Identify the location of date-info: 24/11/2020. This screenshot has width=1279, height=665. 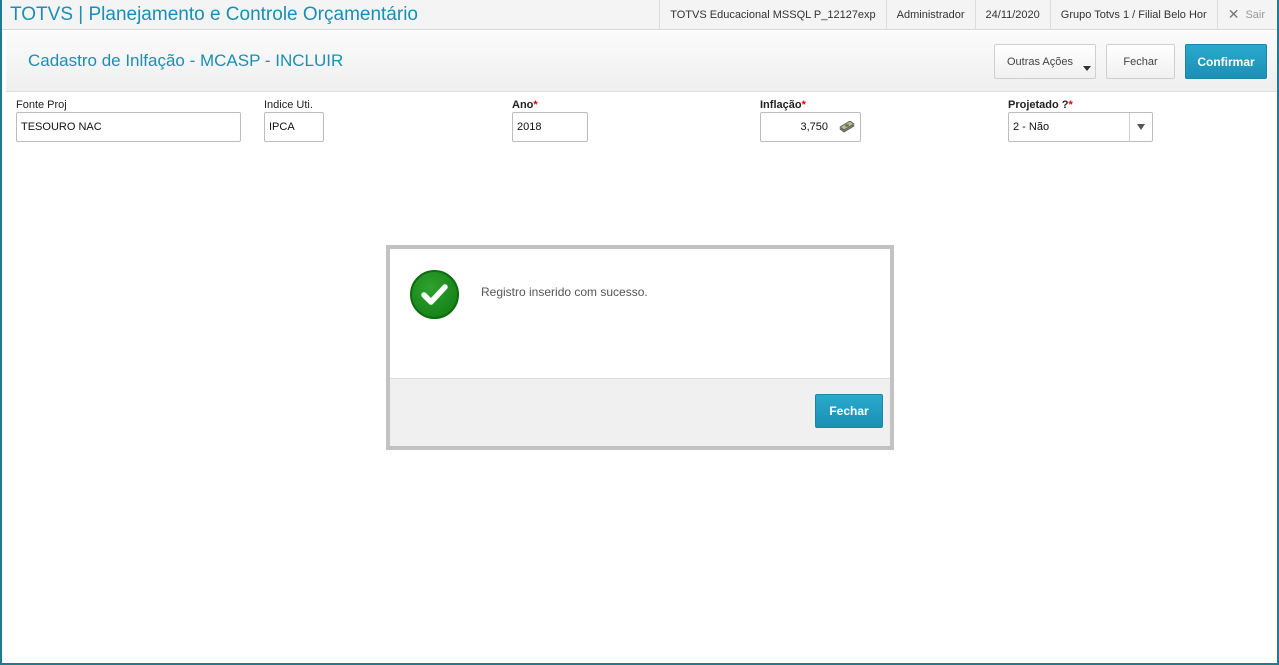
(1012, 15).